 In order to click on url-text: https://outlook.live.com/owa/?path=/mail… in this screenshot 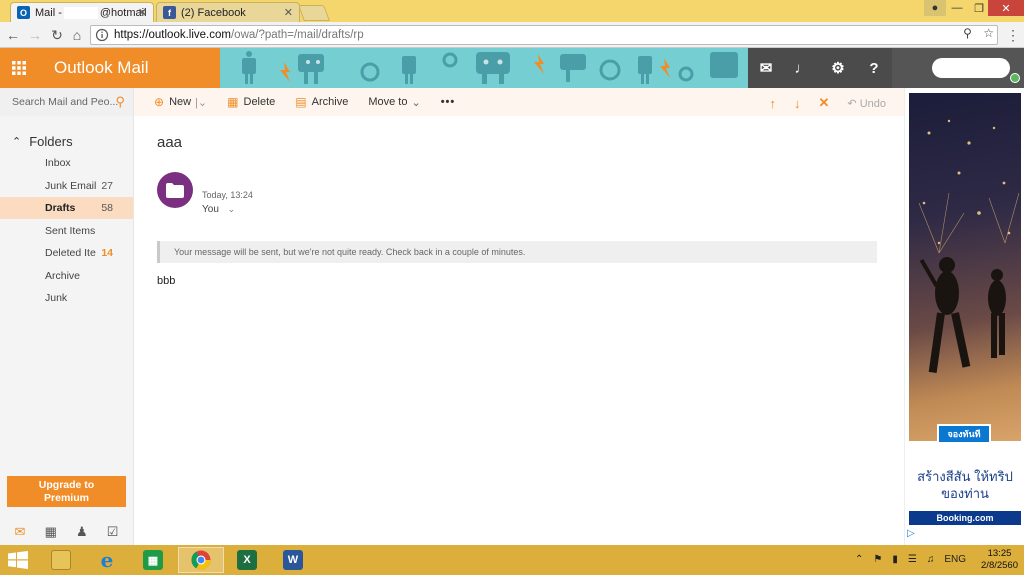, I will do `click(239, 35)`.